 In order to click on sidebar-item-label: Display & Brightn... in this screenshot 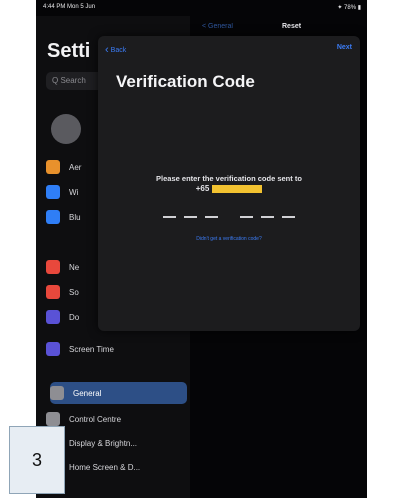, I will do `click(103, 443)`.